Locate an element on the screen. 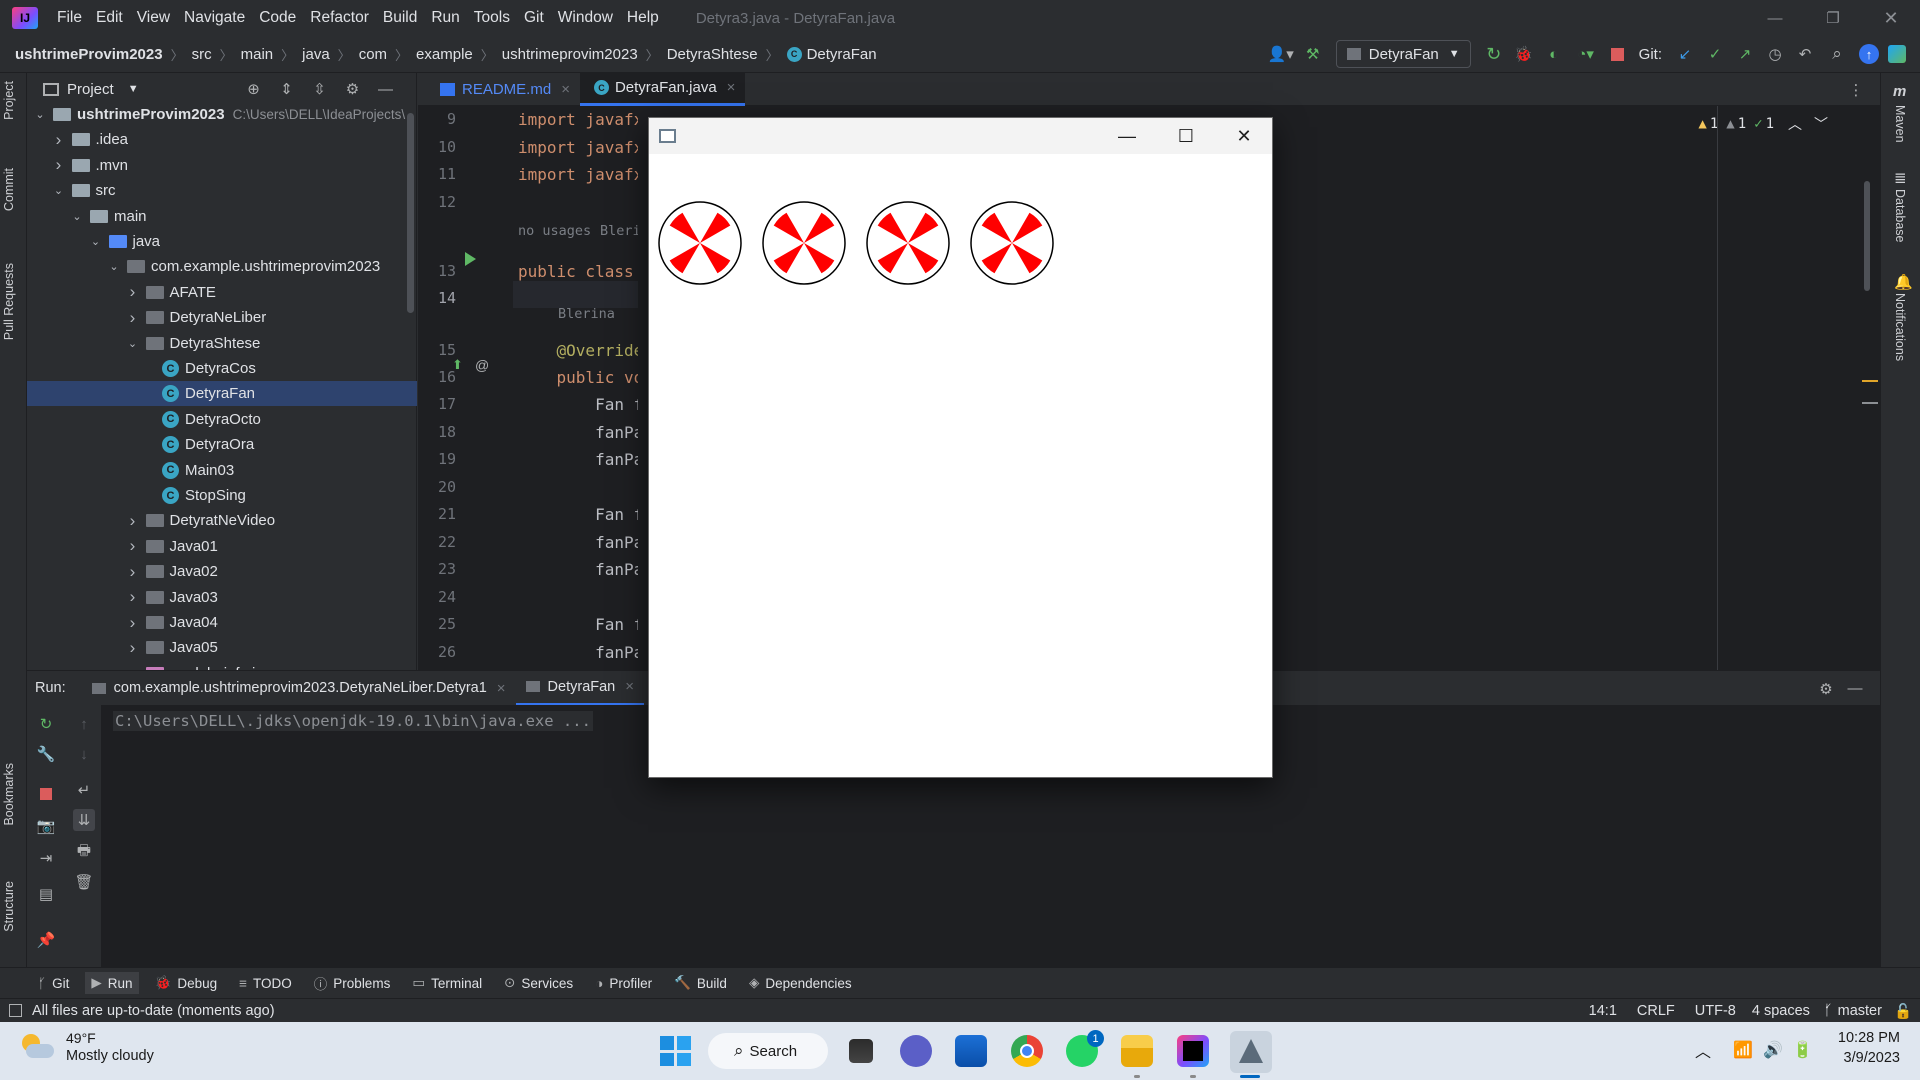 This screenshot has width=1920, height=1080. microsoft-store-icon is located at coordinates (971, 1051).